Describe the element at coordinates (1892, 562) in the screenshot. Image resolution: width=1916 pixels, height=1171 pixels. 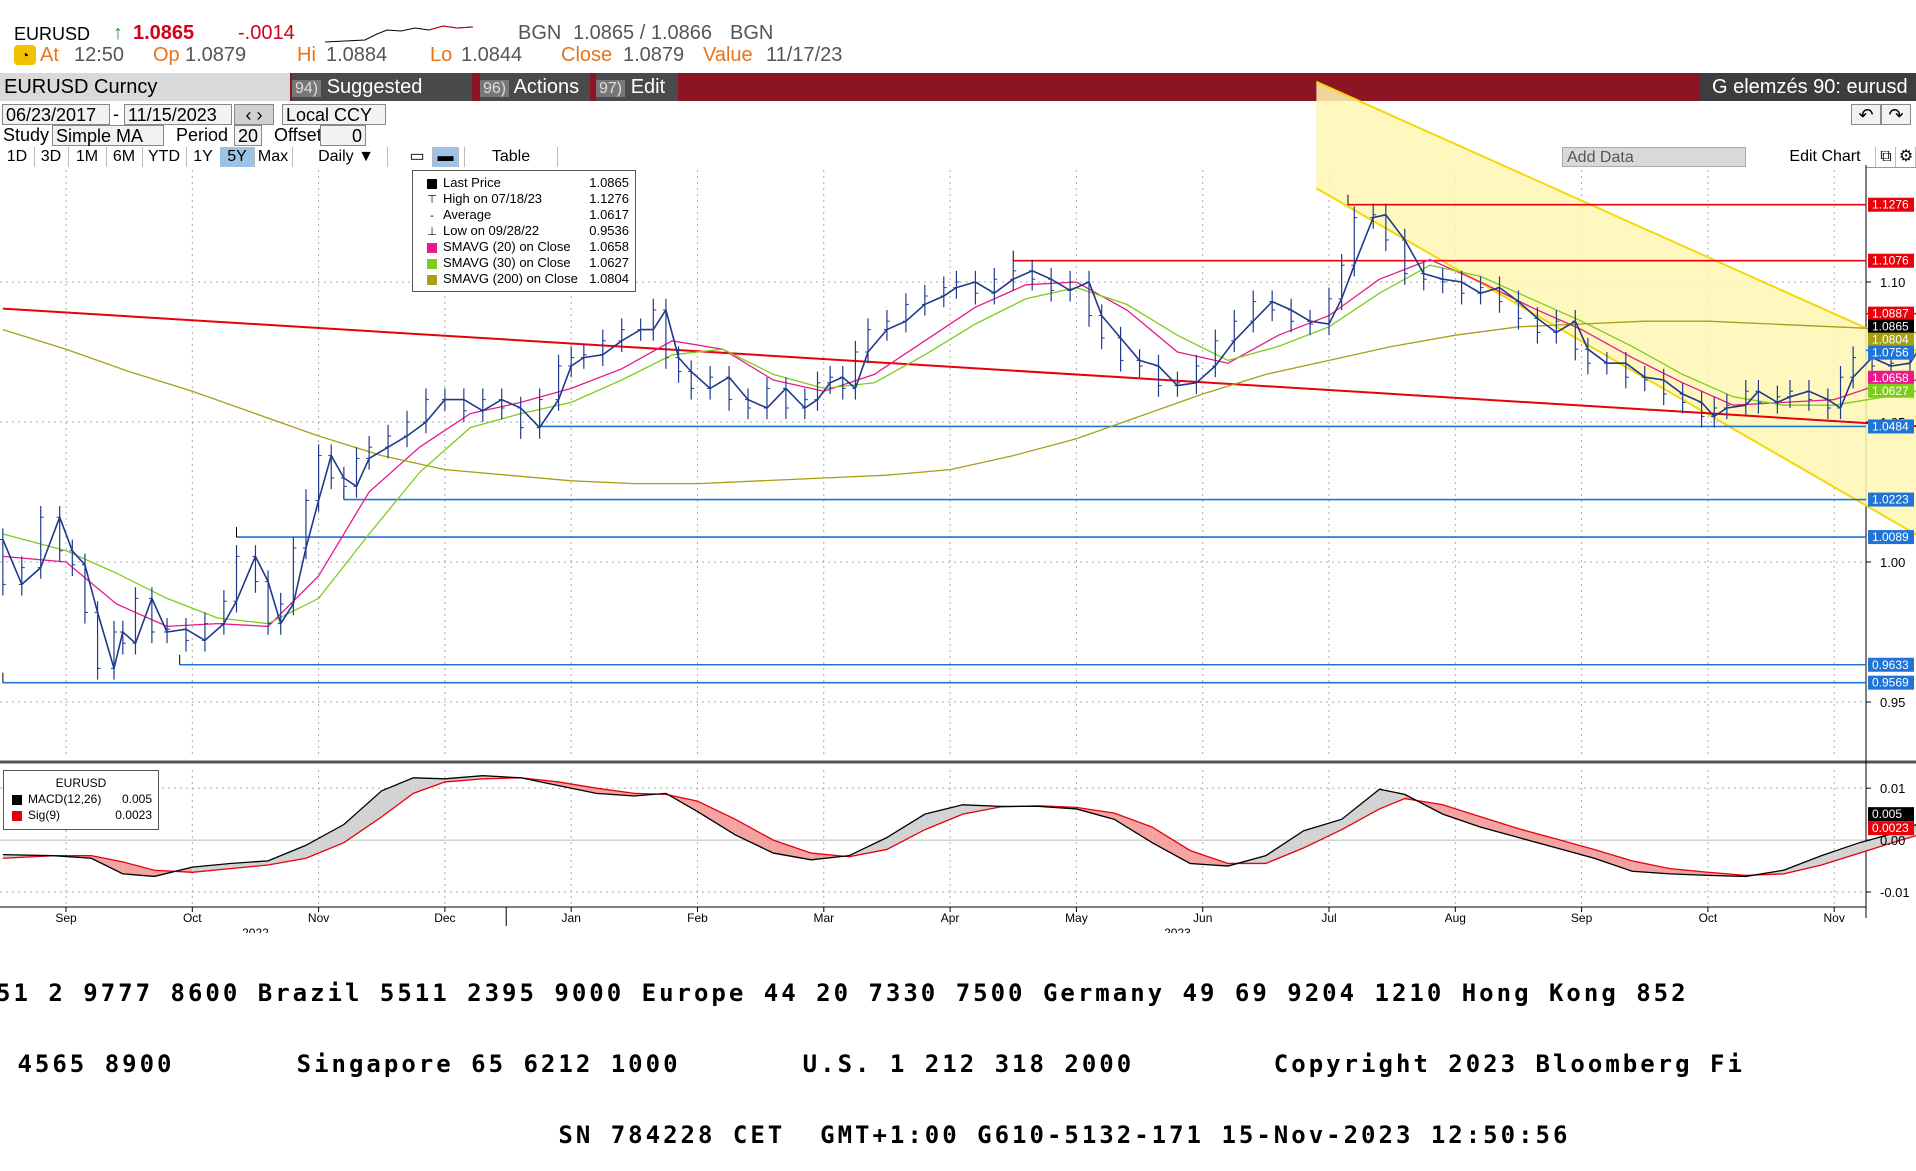
I see `y-tick-label: 1.00` at that location.